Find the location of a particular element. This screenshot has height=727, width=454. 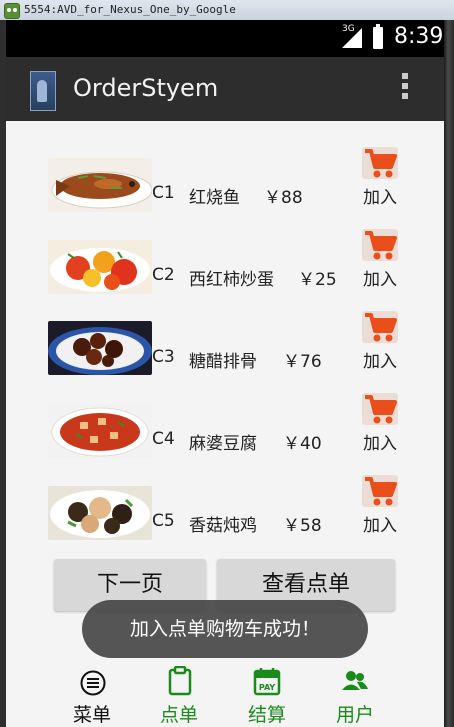

action-bar: OrderStyem is located at coordinates (225, 89).